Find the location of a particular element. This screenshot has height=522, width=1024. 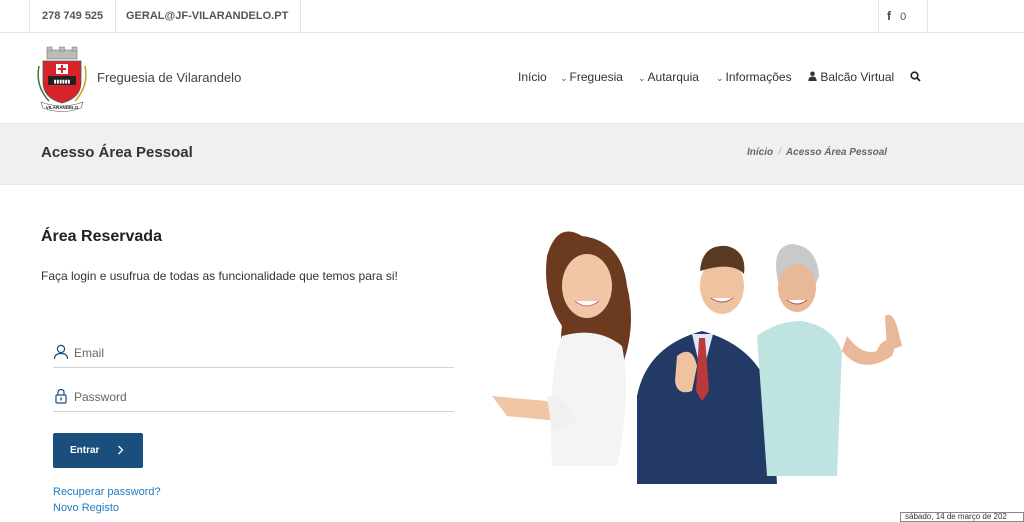

nav-item-inicio: Início is located at coordinates (532, 77).